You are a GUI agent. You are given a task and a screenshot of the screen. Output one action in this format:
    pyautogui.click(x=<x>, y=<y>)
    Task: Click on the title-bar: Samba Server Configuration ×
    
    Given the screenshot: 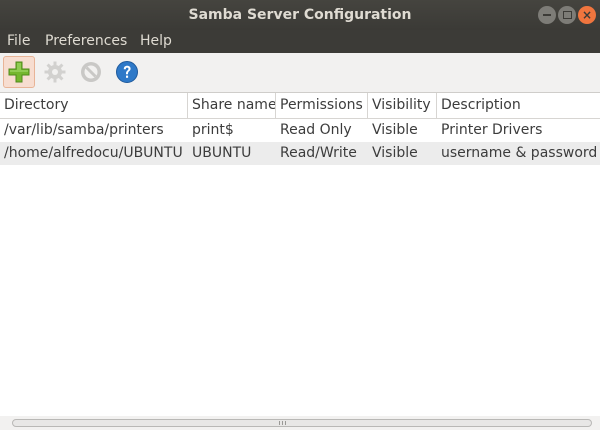 What is the action you would take?
    pyautogui.click(x=300, y=15)
    